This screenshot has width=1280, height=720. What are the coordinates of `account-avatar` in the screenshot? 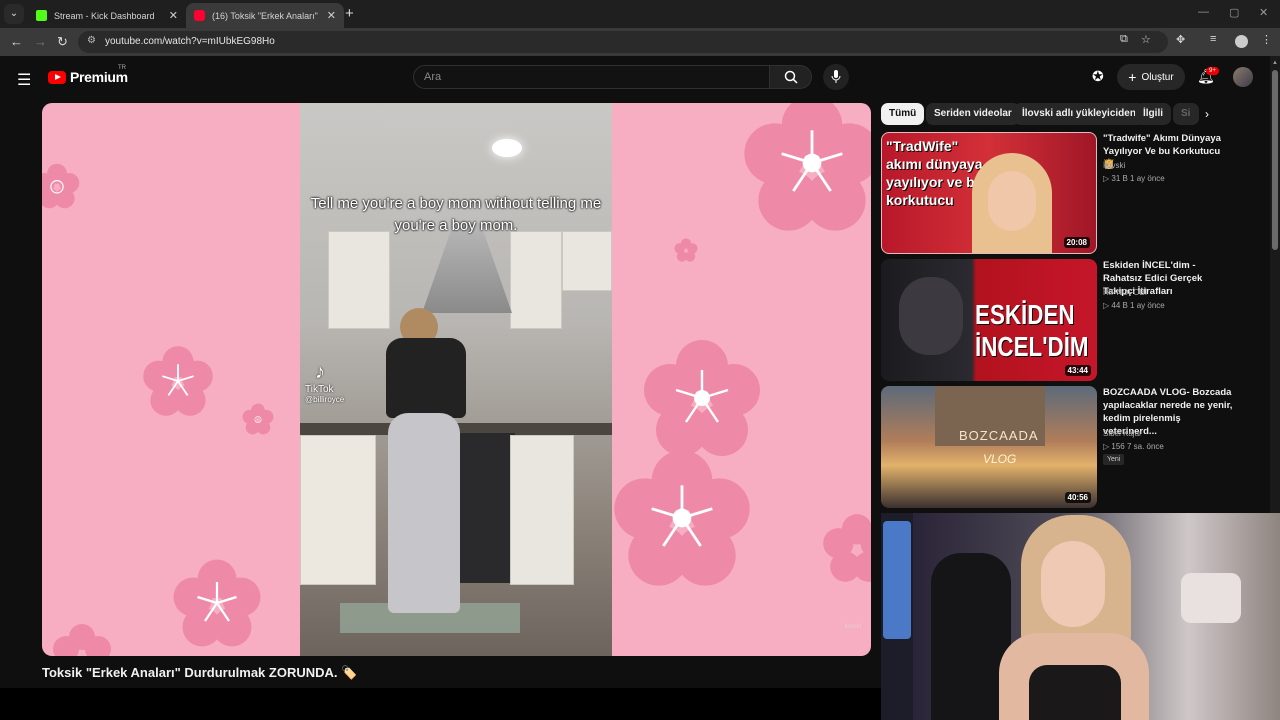 It's located at (1243, 77).